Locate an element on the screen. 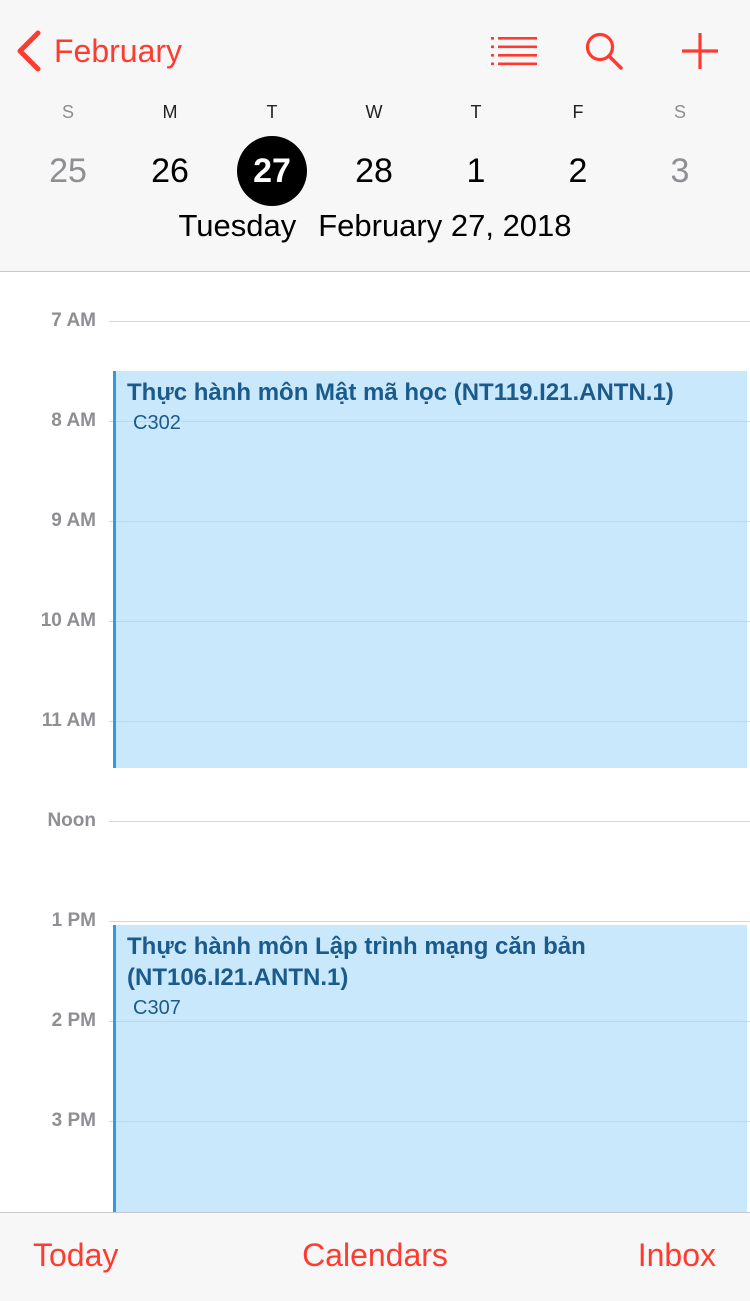  selected-weekday: Tuesday is located at coordinates (237, 225).